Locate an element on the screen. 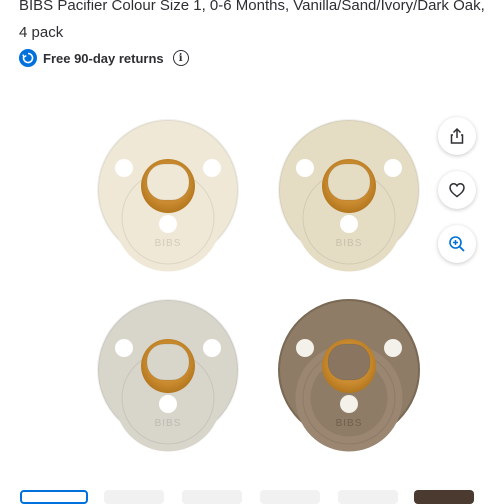 The image size is (500, 504). zoom-button is located at coordinates (457, 244).